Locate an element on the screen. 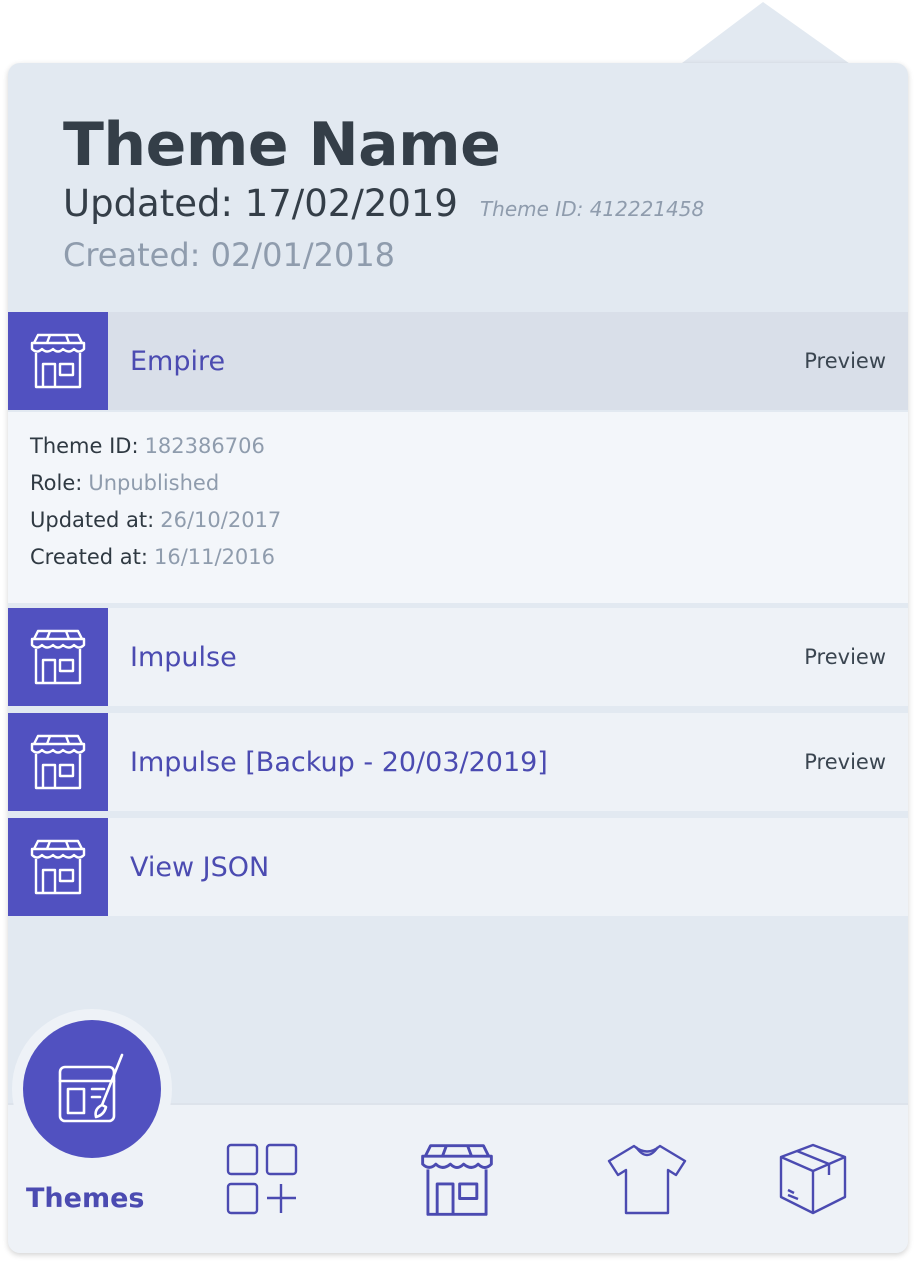  created-date: Created: 02/01/2018 is located at coordinates (229, 255).